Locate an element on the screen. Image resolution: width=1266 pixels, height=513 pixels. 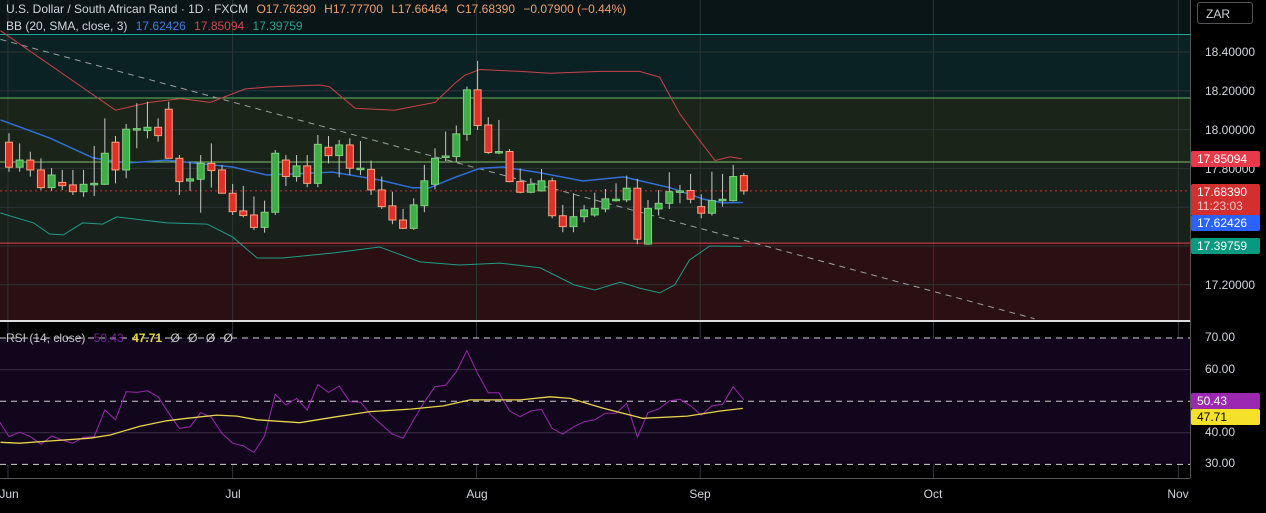
time-label: Nov is located at coordinates (1178, 494).